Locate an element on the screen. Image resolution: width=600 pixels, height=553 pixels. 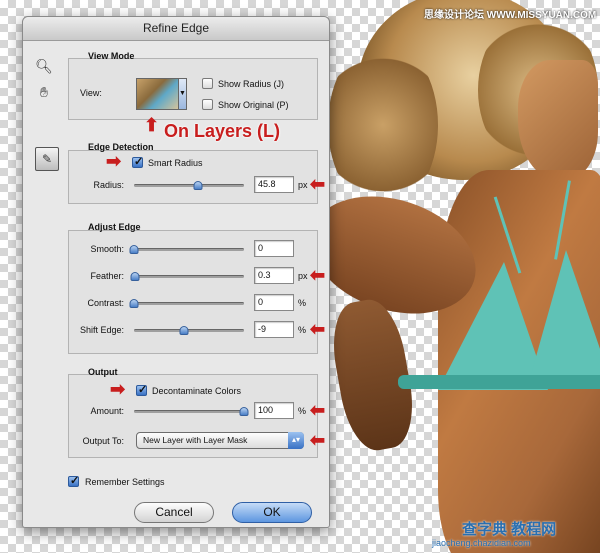
view-mode-dropdown: ▼ is located at coordinates (182, 94).